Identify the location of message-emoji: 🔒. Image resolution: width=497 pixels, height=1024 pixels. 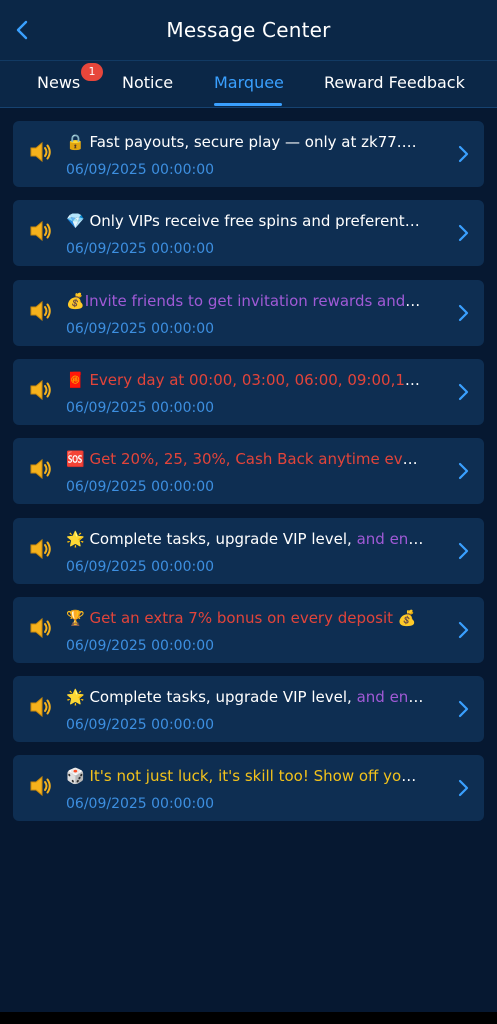
(75, 142).